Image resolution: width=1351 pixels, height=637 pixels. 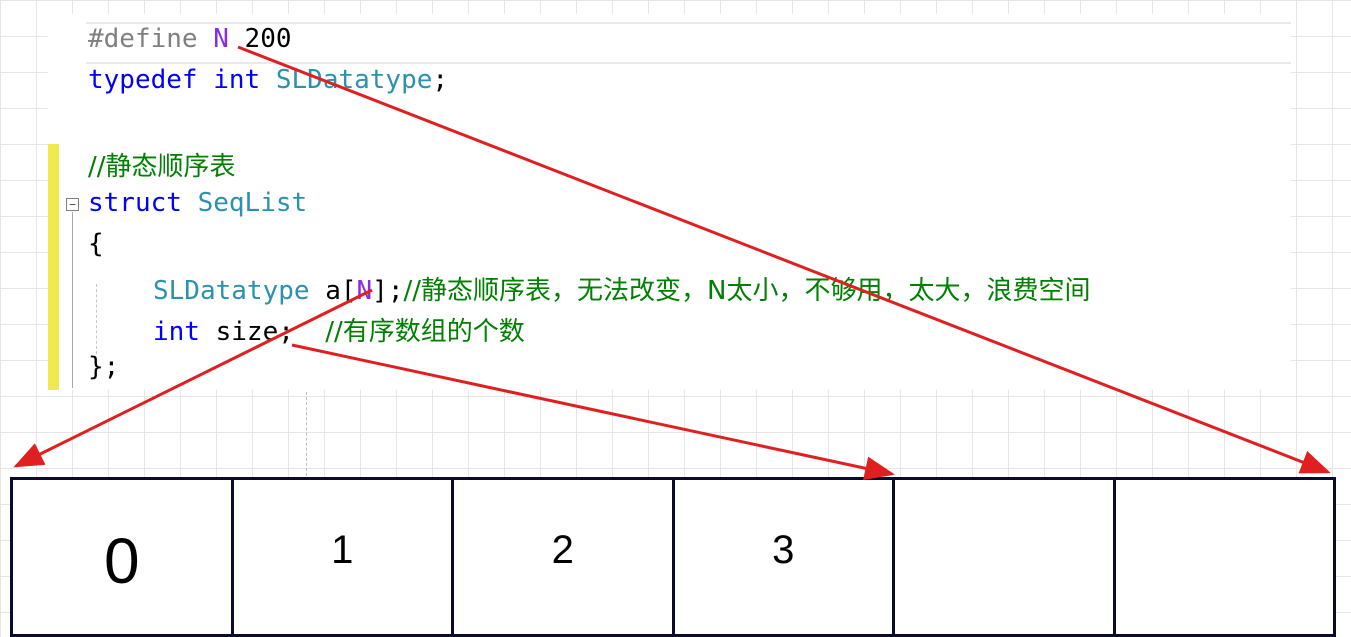 What do you see at coordinates (342, 550) in the screenshot?
I see `array-cell-value: 1` at bounding box center [342, 550].